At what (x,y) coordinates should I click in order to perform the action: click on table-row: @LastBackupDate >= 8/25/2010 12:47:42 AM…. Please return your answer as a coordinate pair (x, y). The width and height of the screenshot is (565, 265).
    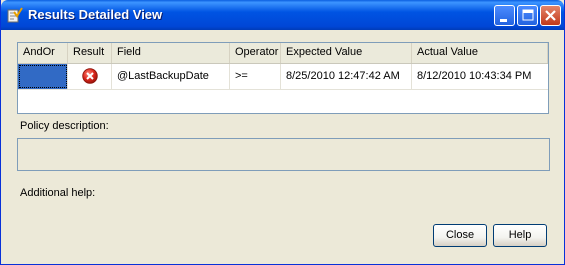
    Looking at the image, I should click on (283, 77).